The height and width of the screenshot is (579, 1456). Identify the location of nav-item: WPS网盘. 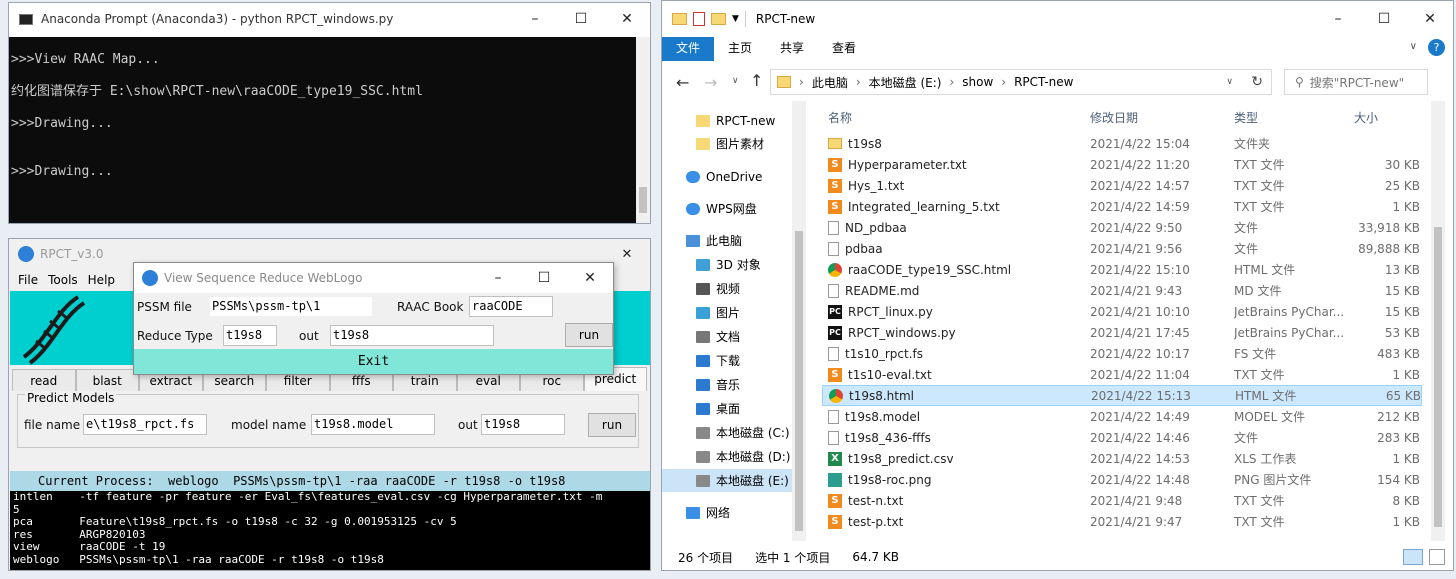
(727, 208).